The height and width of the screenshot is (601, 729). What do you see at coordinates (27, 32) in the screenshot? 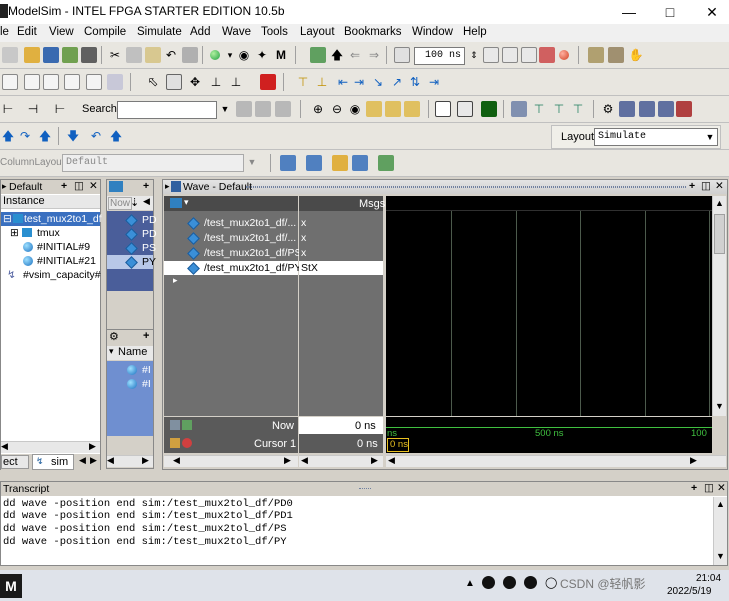
I see `menu-edit: Edit` at bounding box center [27, 32].